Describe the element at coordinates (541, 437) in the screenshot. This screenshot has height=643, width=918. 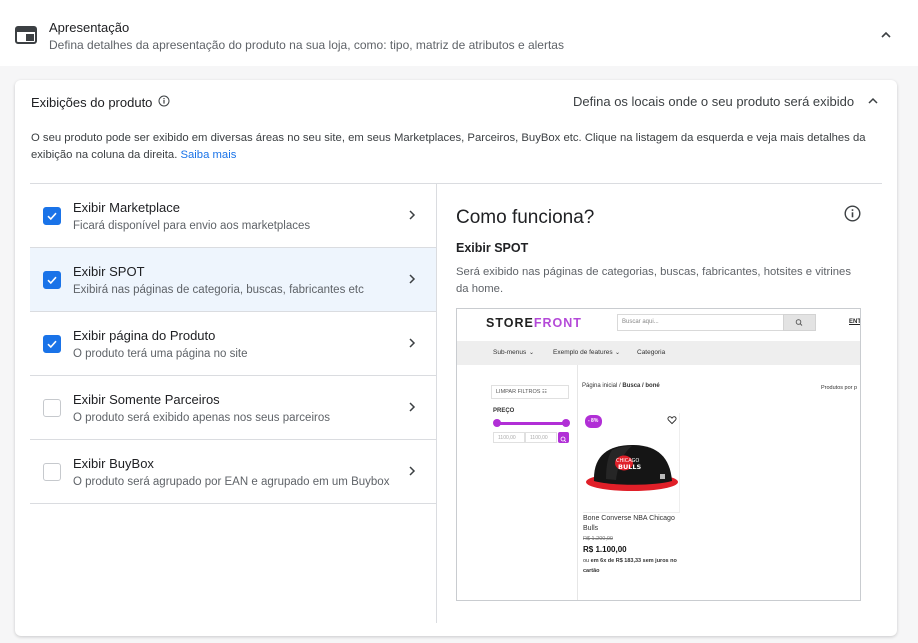
I see `preview-max-price: 1100,00` at that location.